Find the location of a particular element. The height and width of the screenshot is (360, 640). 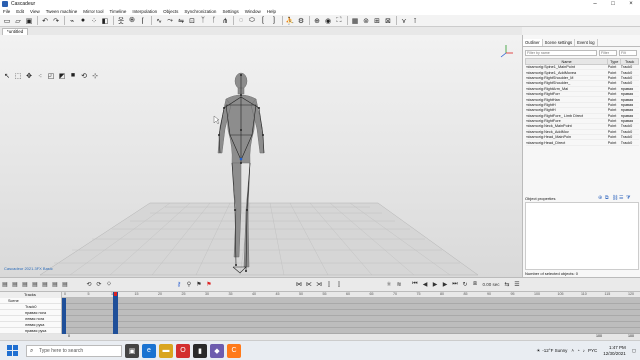

fork-icon: ᚴ is located at coordinates (214, 21).